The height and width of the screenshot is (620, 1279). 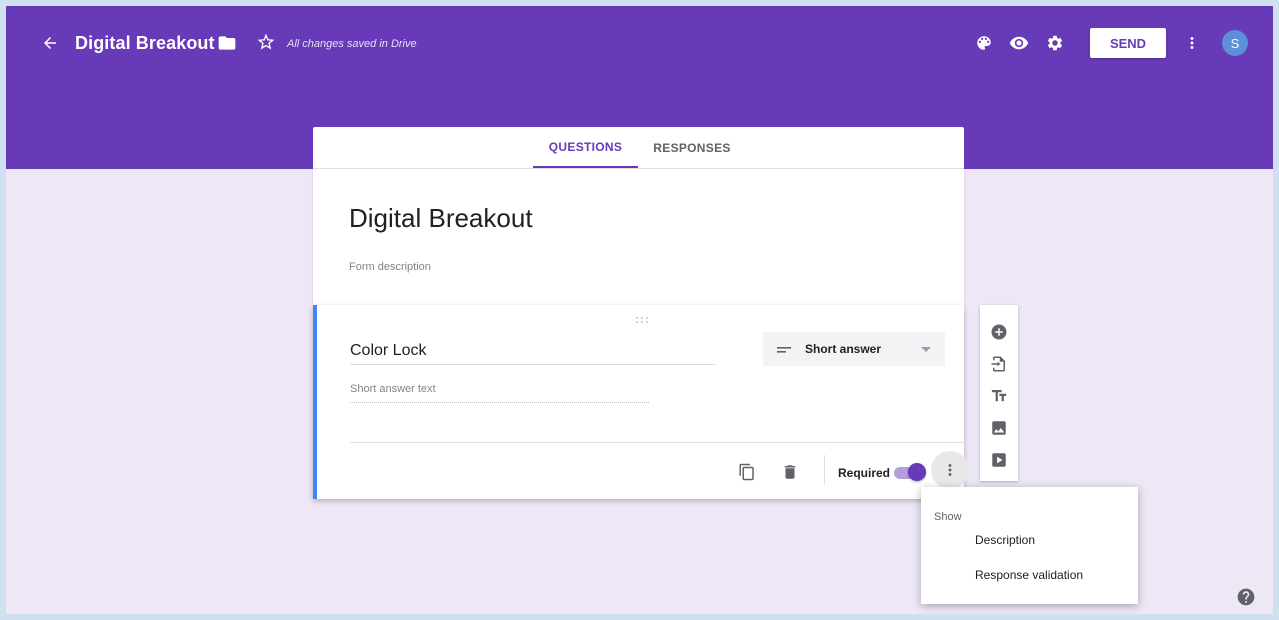 What do you see at coordinates (824, 470) in the screenshot?
I see `footer-divider` at bounding box center [824, 470].